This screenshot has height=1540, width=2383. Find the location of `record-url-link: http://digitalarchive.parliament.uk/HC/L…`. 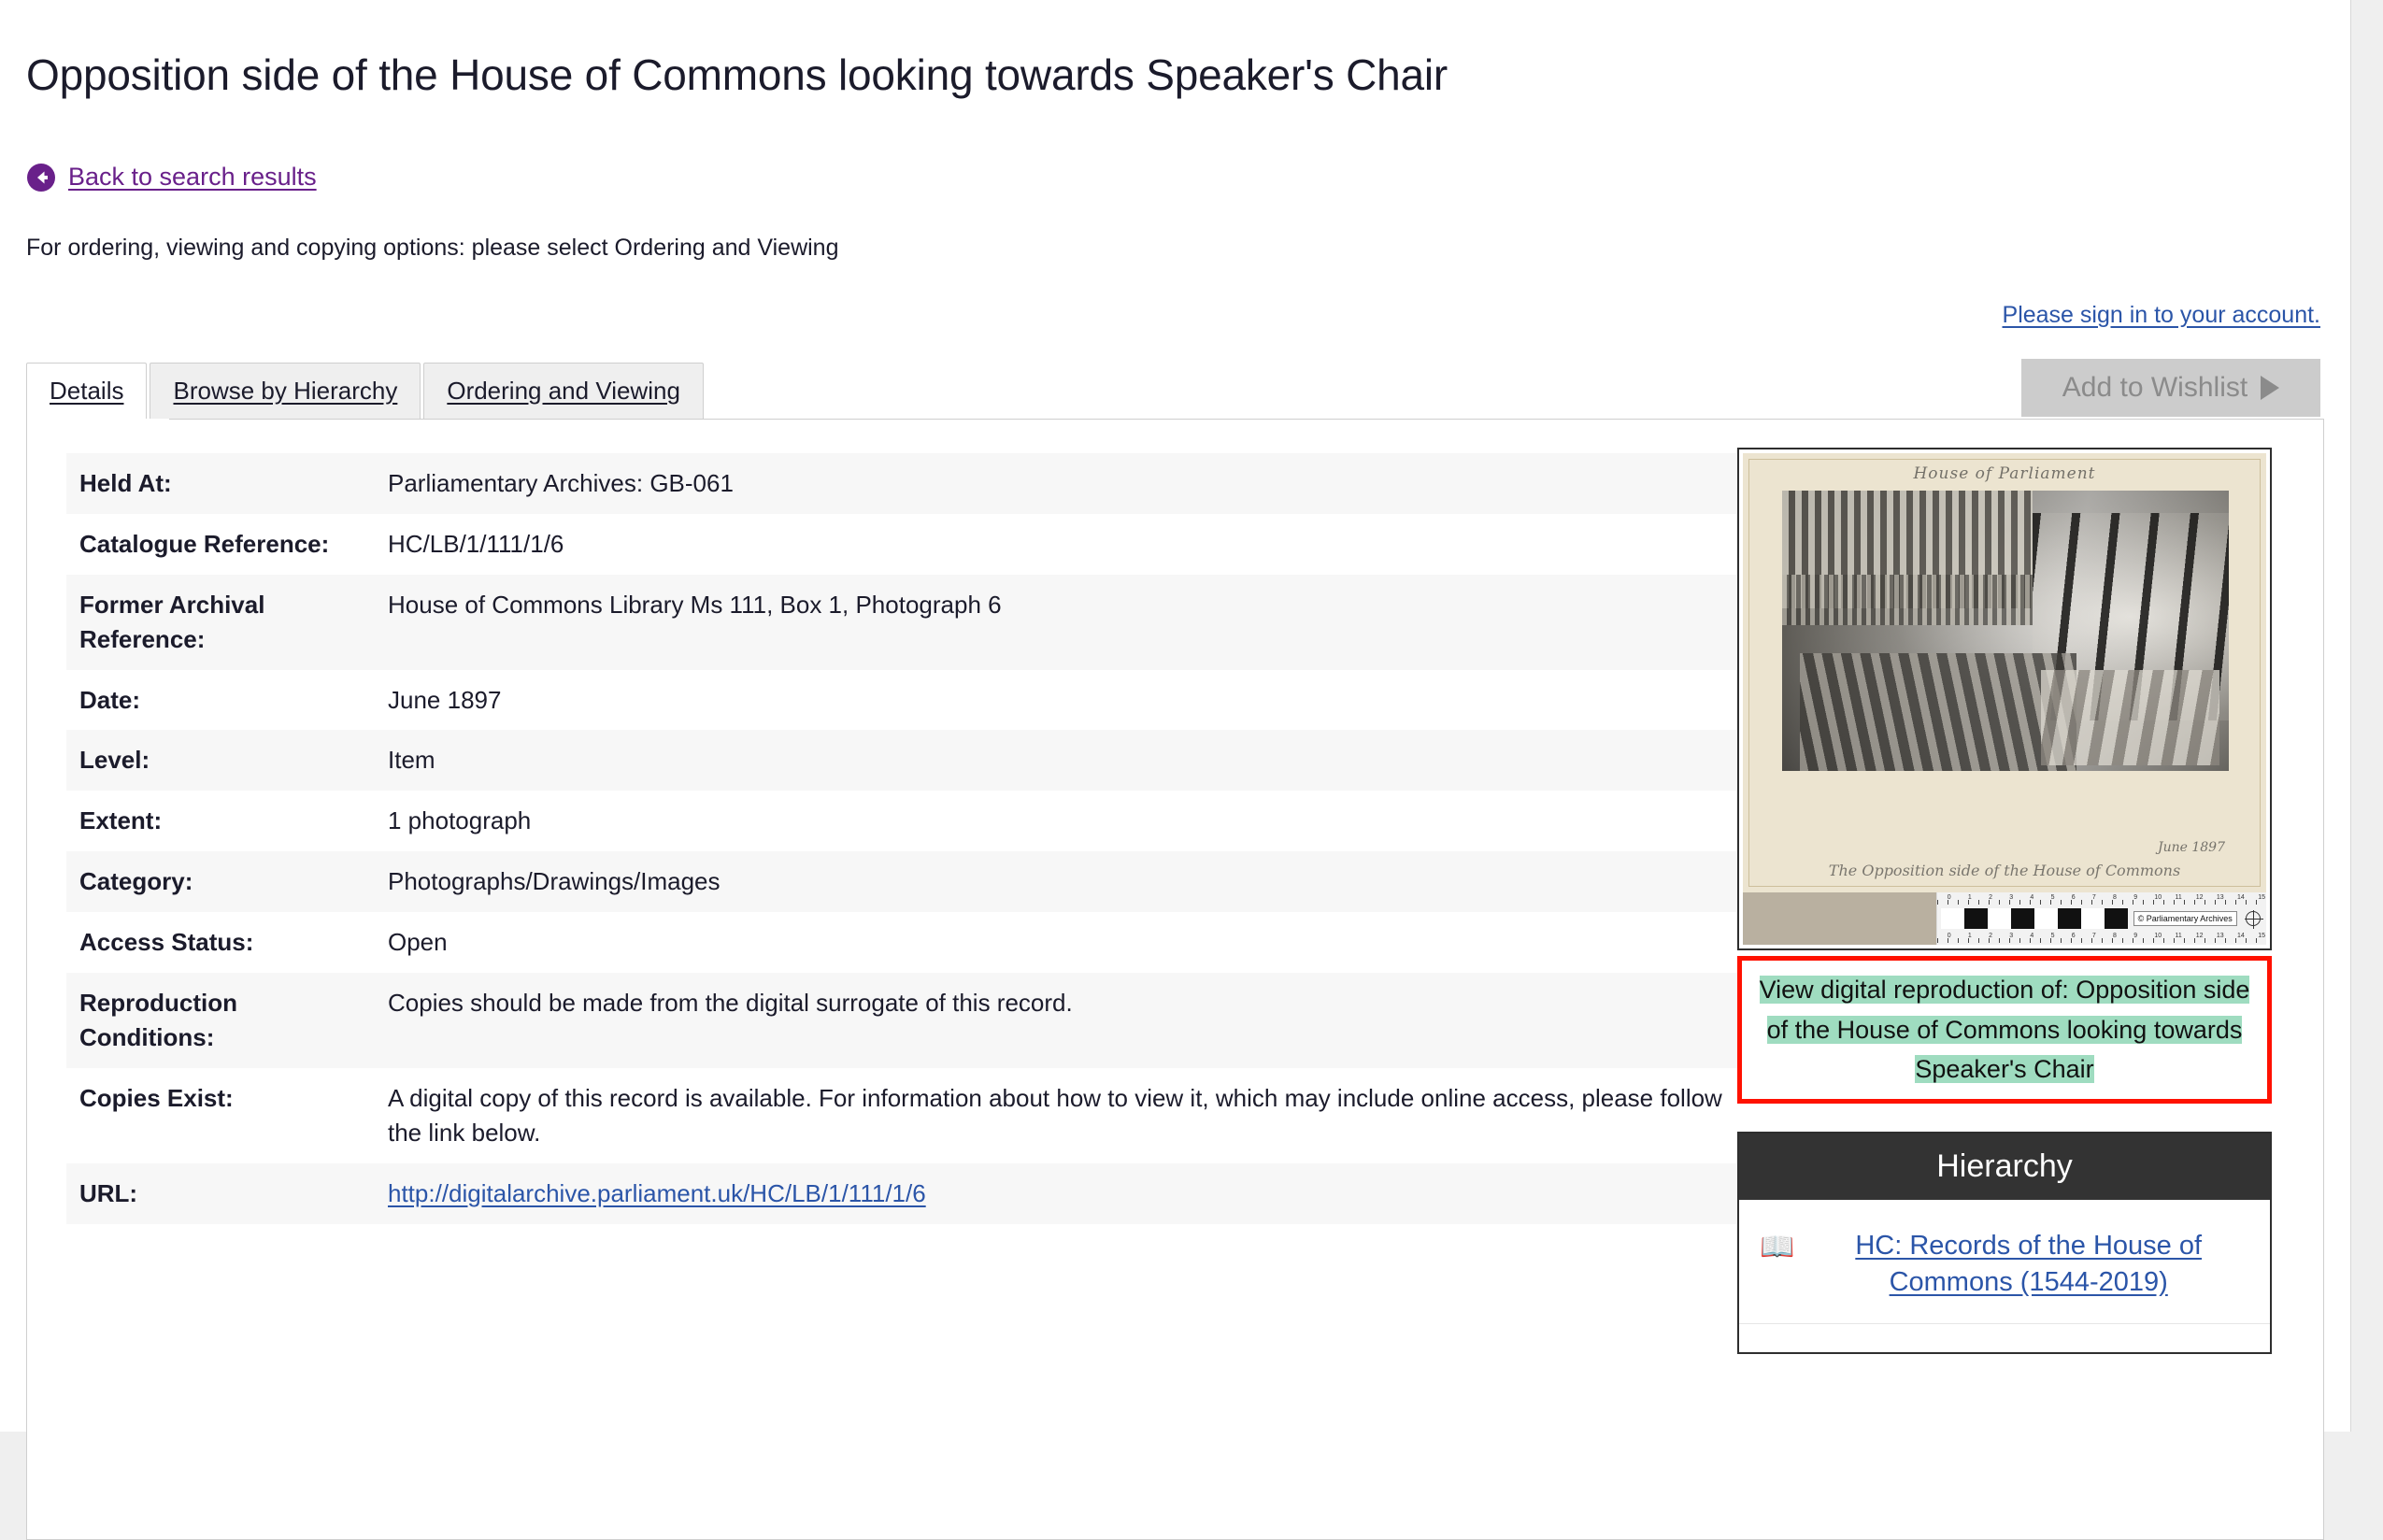

record-url-link: http://digitalarchive.parliament.uk/HC/L… is located at coordinates (657, 1193).